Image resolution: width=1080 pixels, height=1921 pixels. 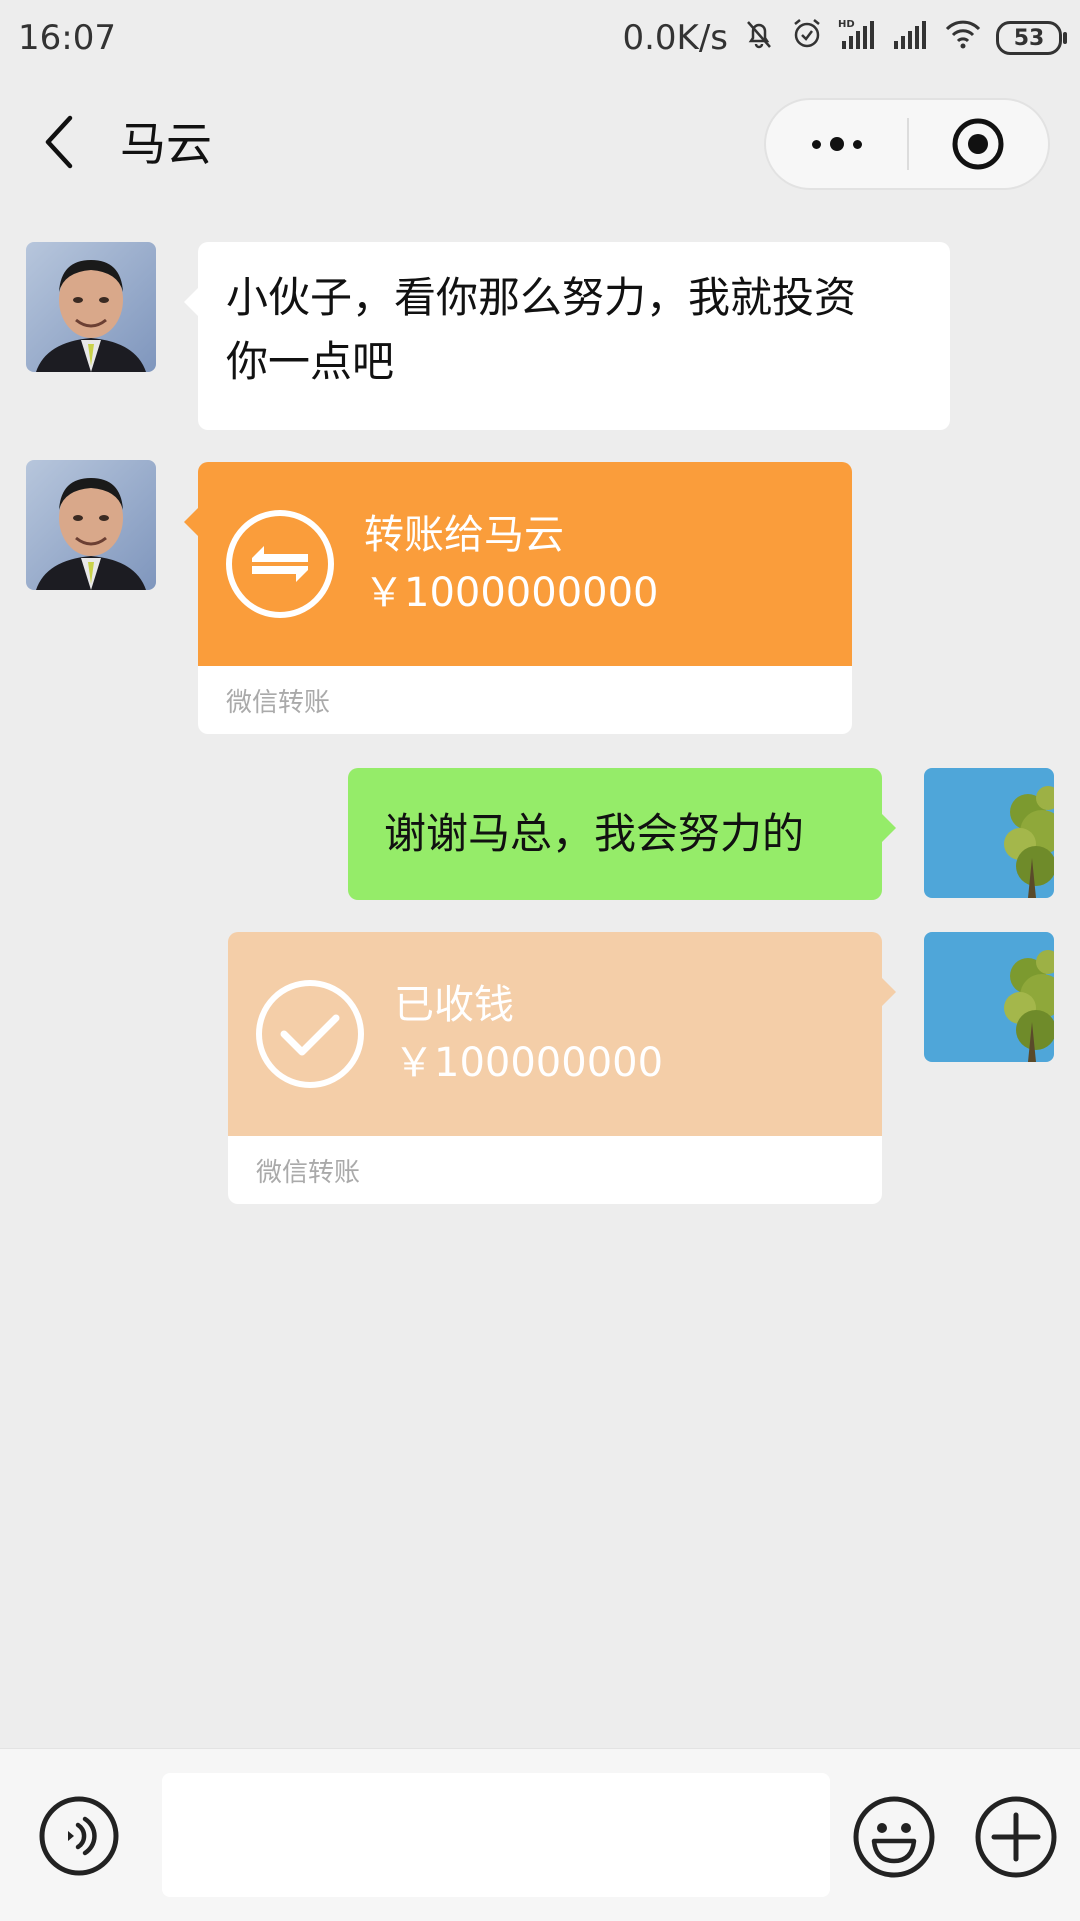 I want to click on transfer-info: 已收钱 ￥100000000, so click(x=528, y=1034).